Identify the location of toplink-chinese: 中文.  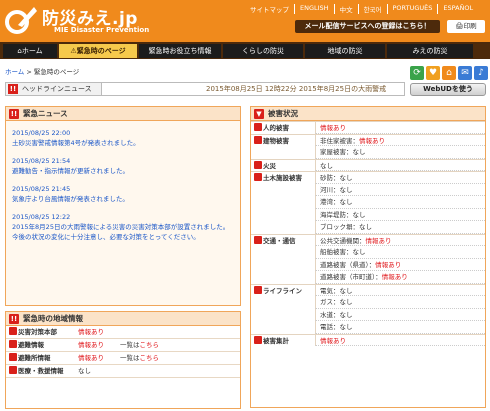
(345, 9).